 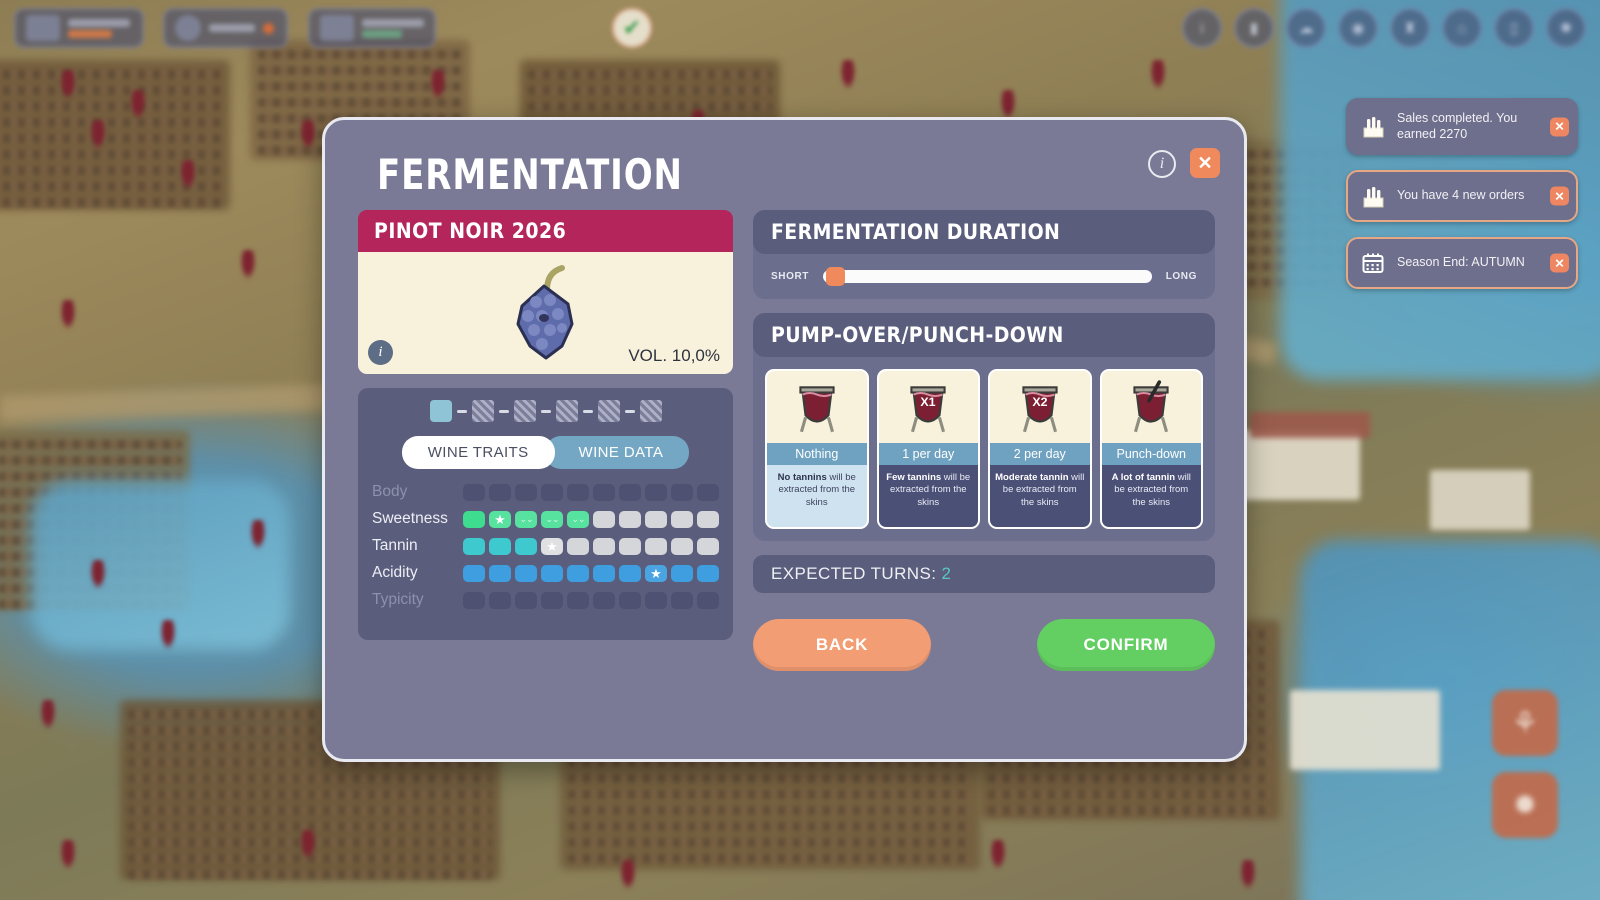 What do you see at coordinates (188, 28) in the screenshot?
I see `level-icon` at bounding box center [188, 28].